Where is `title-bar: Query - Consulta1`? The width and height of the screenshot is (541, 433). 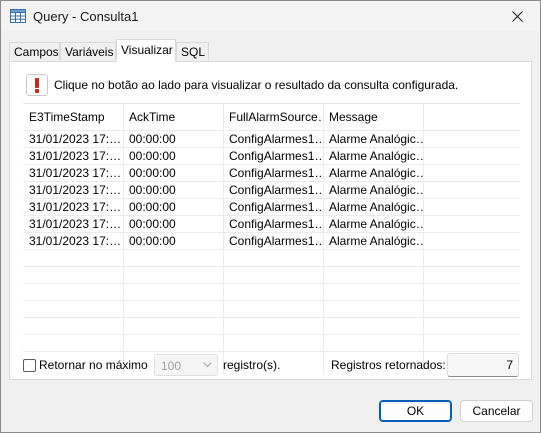 title-bar: Query - Consulta1 is located at coordinates (270, 16).